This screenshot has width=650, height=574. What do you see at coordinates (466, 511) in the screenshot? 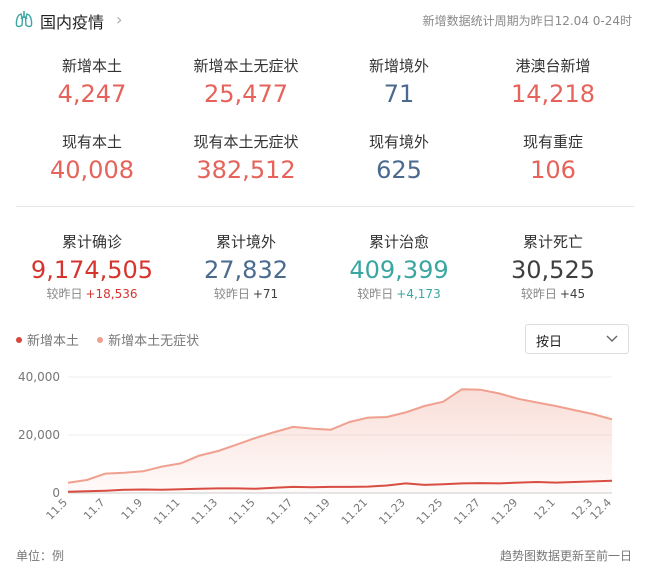
I see `x-tick-label: 11.27` at bounding box center [466, 511].